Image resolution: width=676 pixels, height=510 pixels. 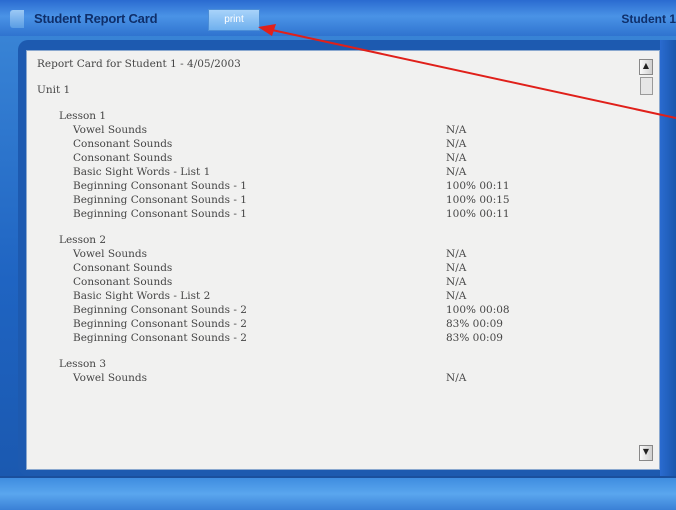 I want to click on report-row: Basic Sight Words - List 1 N/A, so click(x=332, y=172).